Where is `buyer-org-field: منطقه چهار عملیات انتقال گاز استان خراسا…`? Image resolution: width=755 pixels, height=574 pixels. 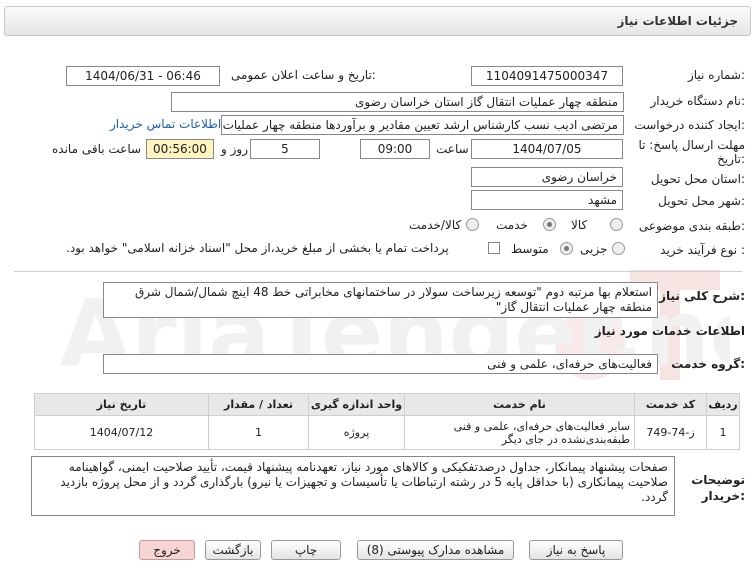
buyer-org-field: منطقه چهار عملیات انتقال گاز استان خراسا… is located at coordinates (397, 102).